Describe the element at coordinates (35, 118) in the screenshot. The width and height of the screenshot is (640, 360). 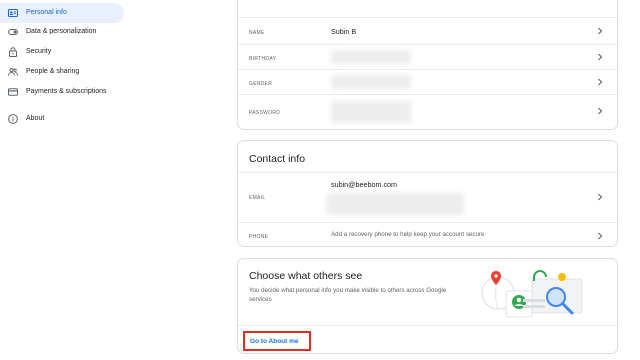
I see `sidebar-item-label: About` at that location.